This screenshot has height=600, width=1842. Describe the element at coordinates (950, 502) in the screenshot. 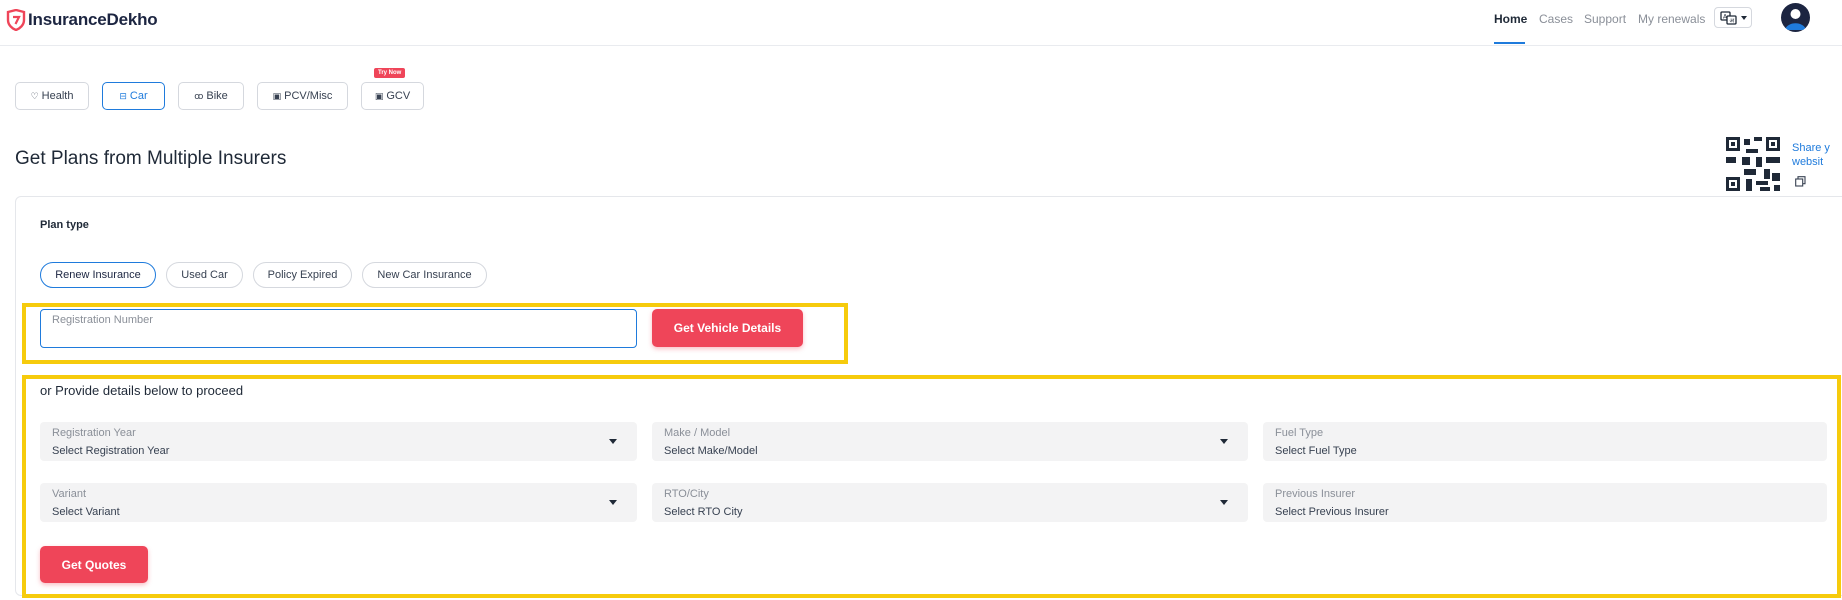

I see `rto-city-select: RTO/City Select RTO City` at that location.